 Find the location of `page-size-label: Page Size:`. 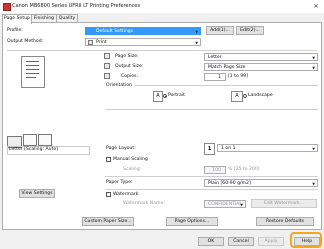

page-size-label: Page Size: is located at coordinates (127, 56).